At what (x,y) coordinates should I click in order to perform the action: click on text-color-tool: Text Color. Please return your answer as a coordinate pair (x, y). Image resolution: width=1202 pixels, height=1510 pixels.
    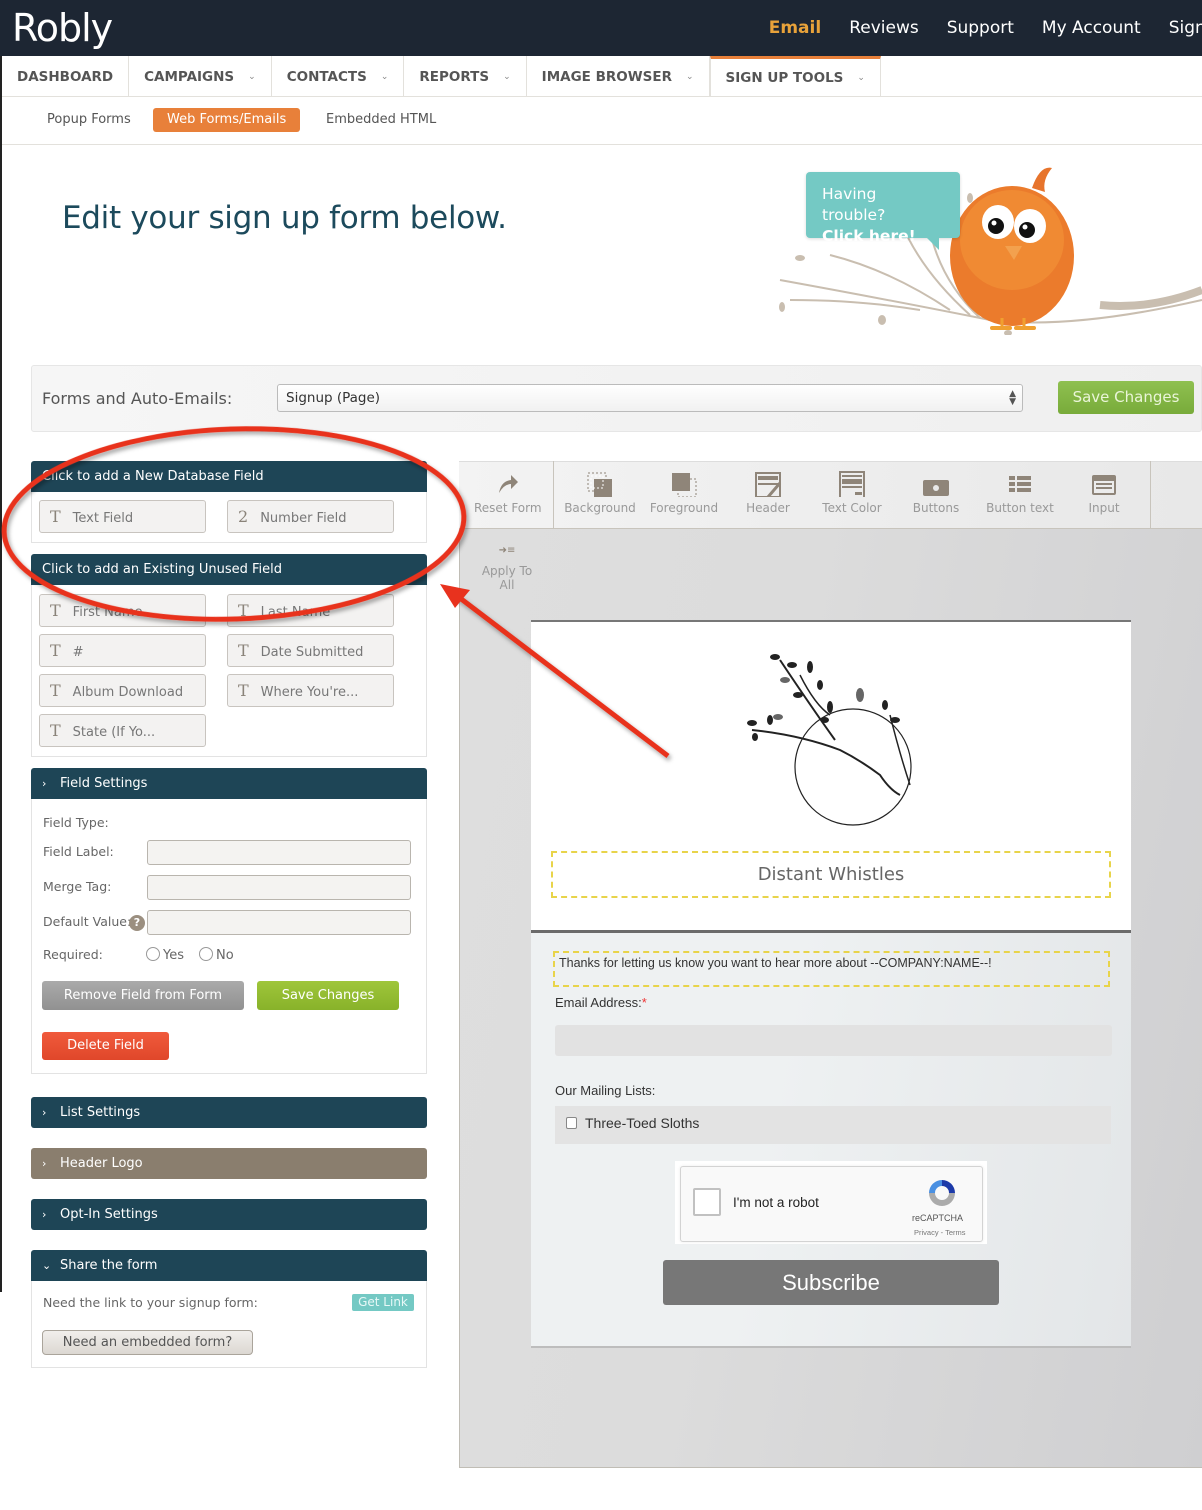
    Looking at the image, I should click on (852, 495).